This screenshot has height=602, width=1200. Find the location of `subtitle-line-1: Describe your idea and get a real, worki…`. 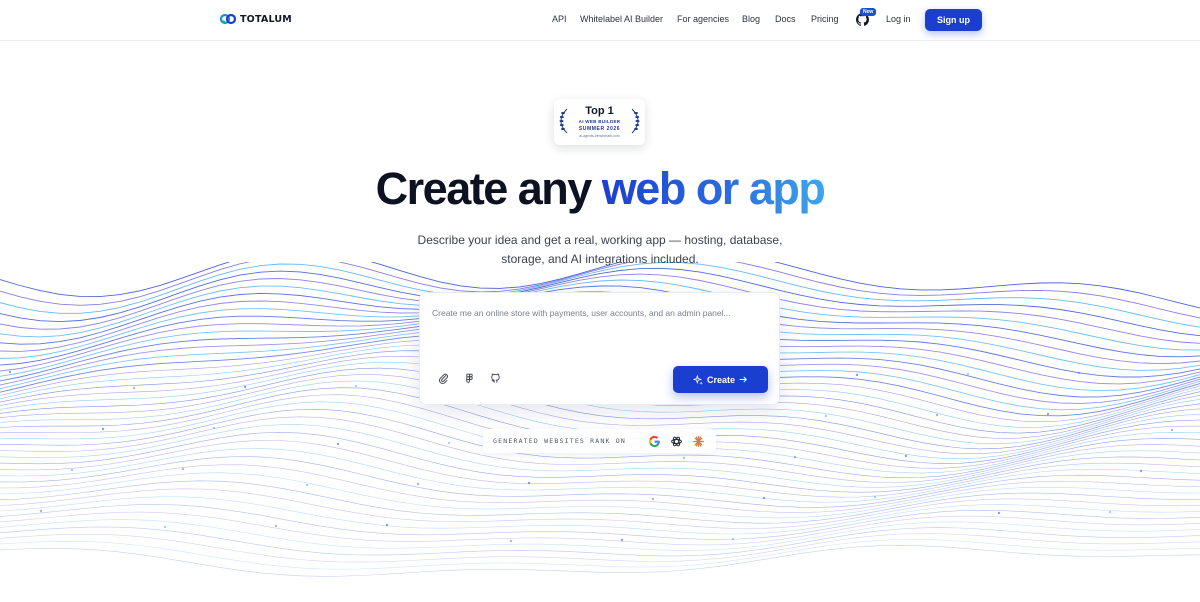

subtitle-line-1: Describe your idea and get a real, worki… is located at coordinates (600, 240).